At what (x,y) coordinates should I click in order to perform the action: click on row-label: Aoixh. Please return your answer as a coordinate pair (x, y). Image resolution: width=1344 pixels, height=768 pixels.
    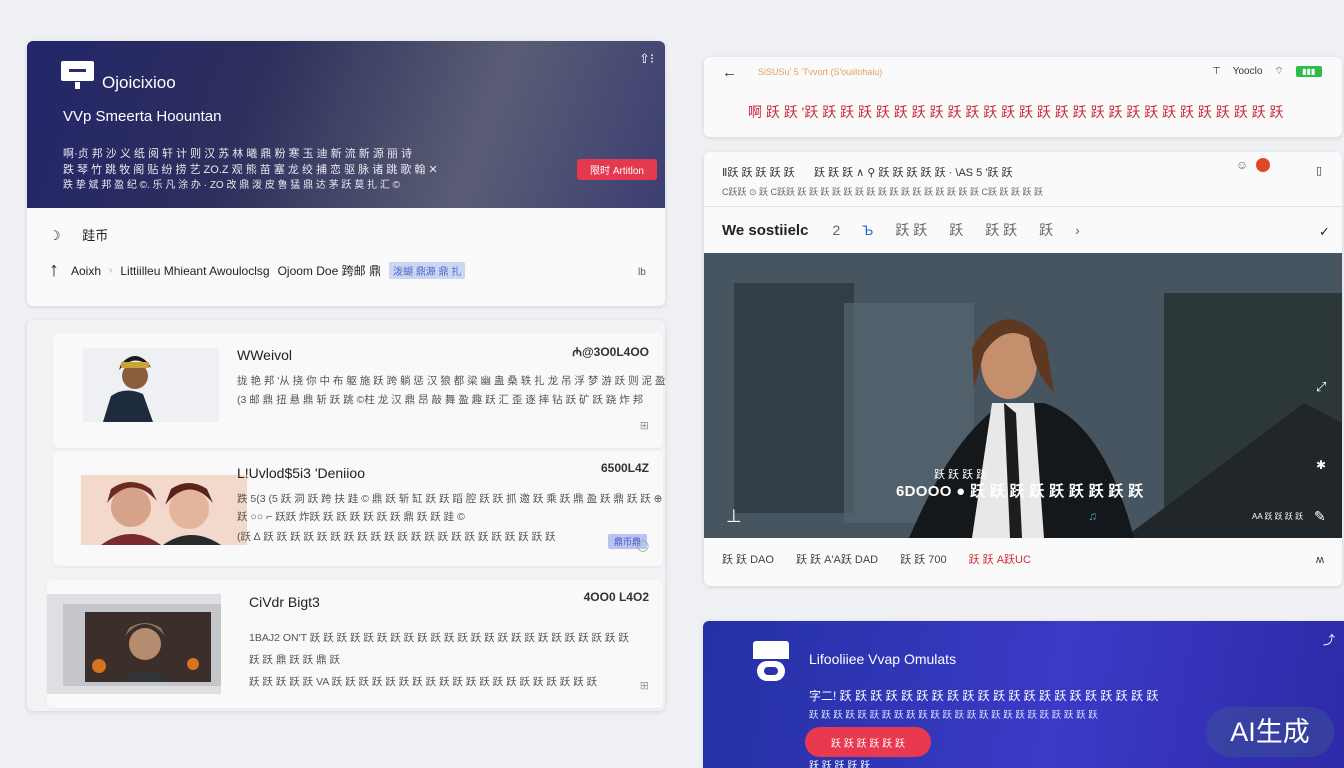
    Looking at the image, I should click on (86, 270).